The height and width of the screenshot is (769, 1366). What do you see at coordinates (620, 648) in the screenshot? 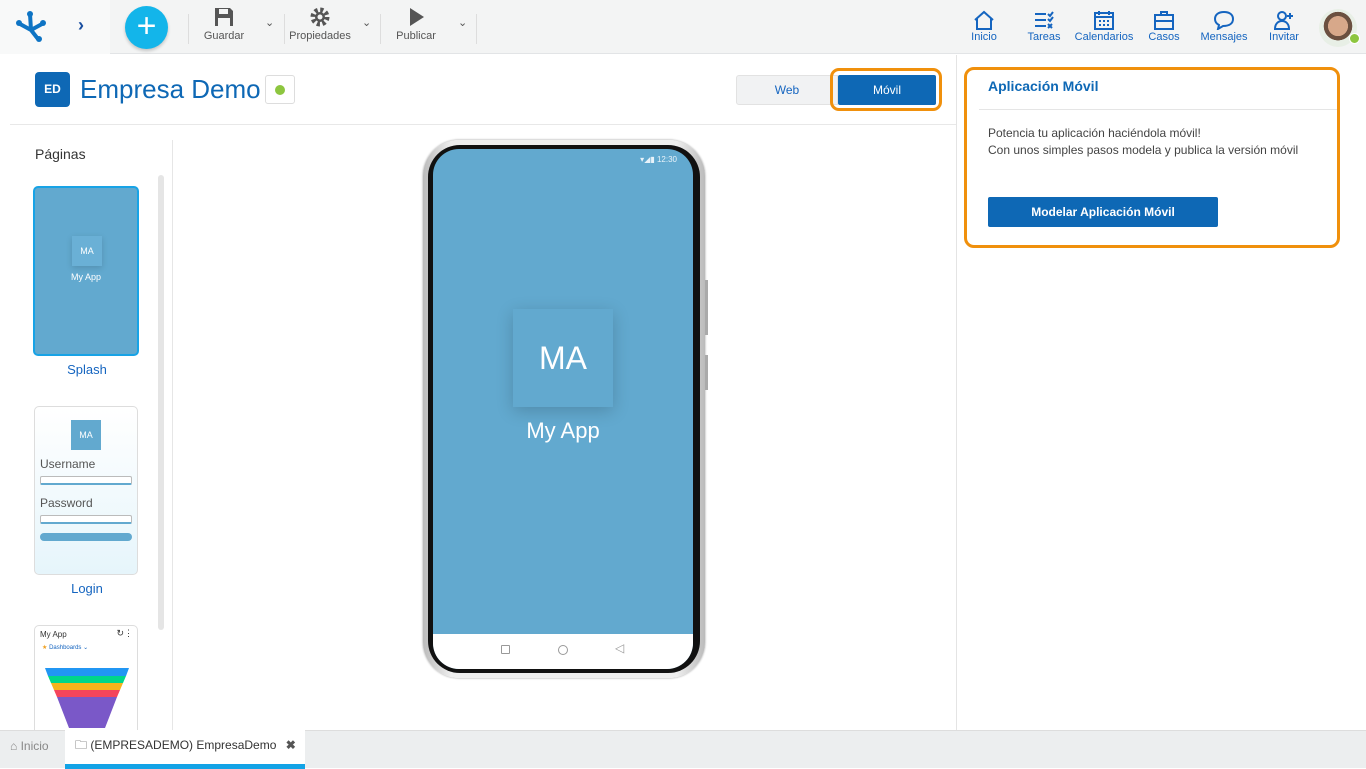
I see `back-icon: ◁` at bounding box center [620, 648].